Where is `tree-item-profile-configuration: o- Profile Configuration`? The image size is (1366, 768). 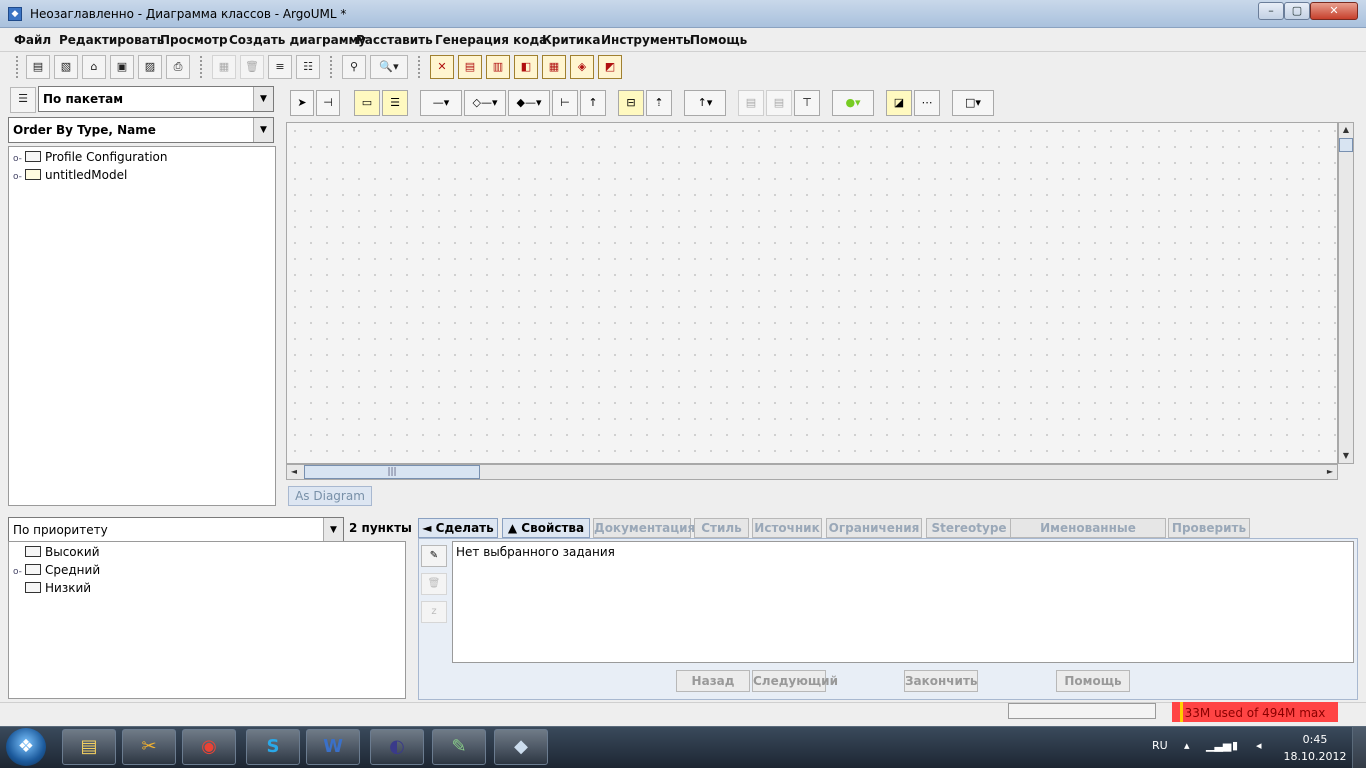
tree-item-profile-configuration: o- Profile Configuration is located at coordinates (90, 157).